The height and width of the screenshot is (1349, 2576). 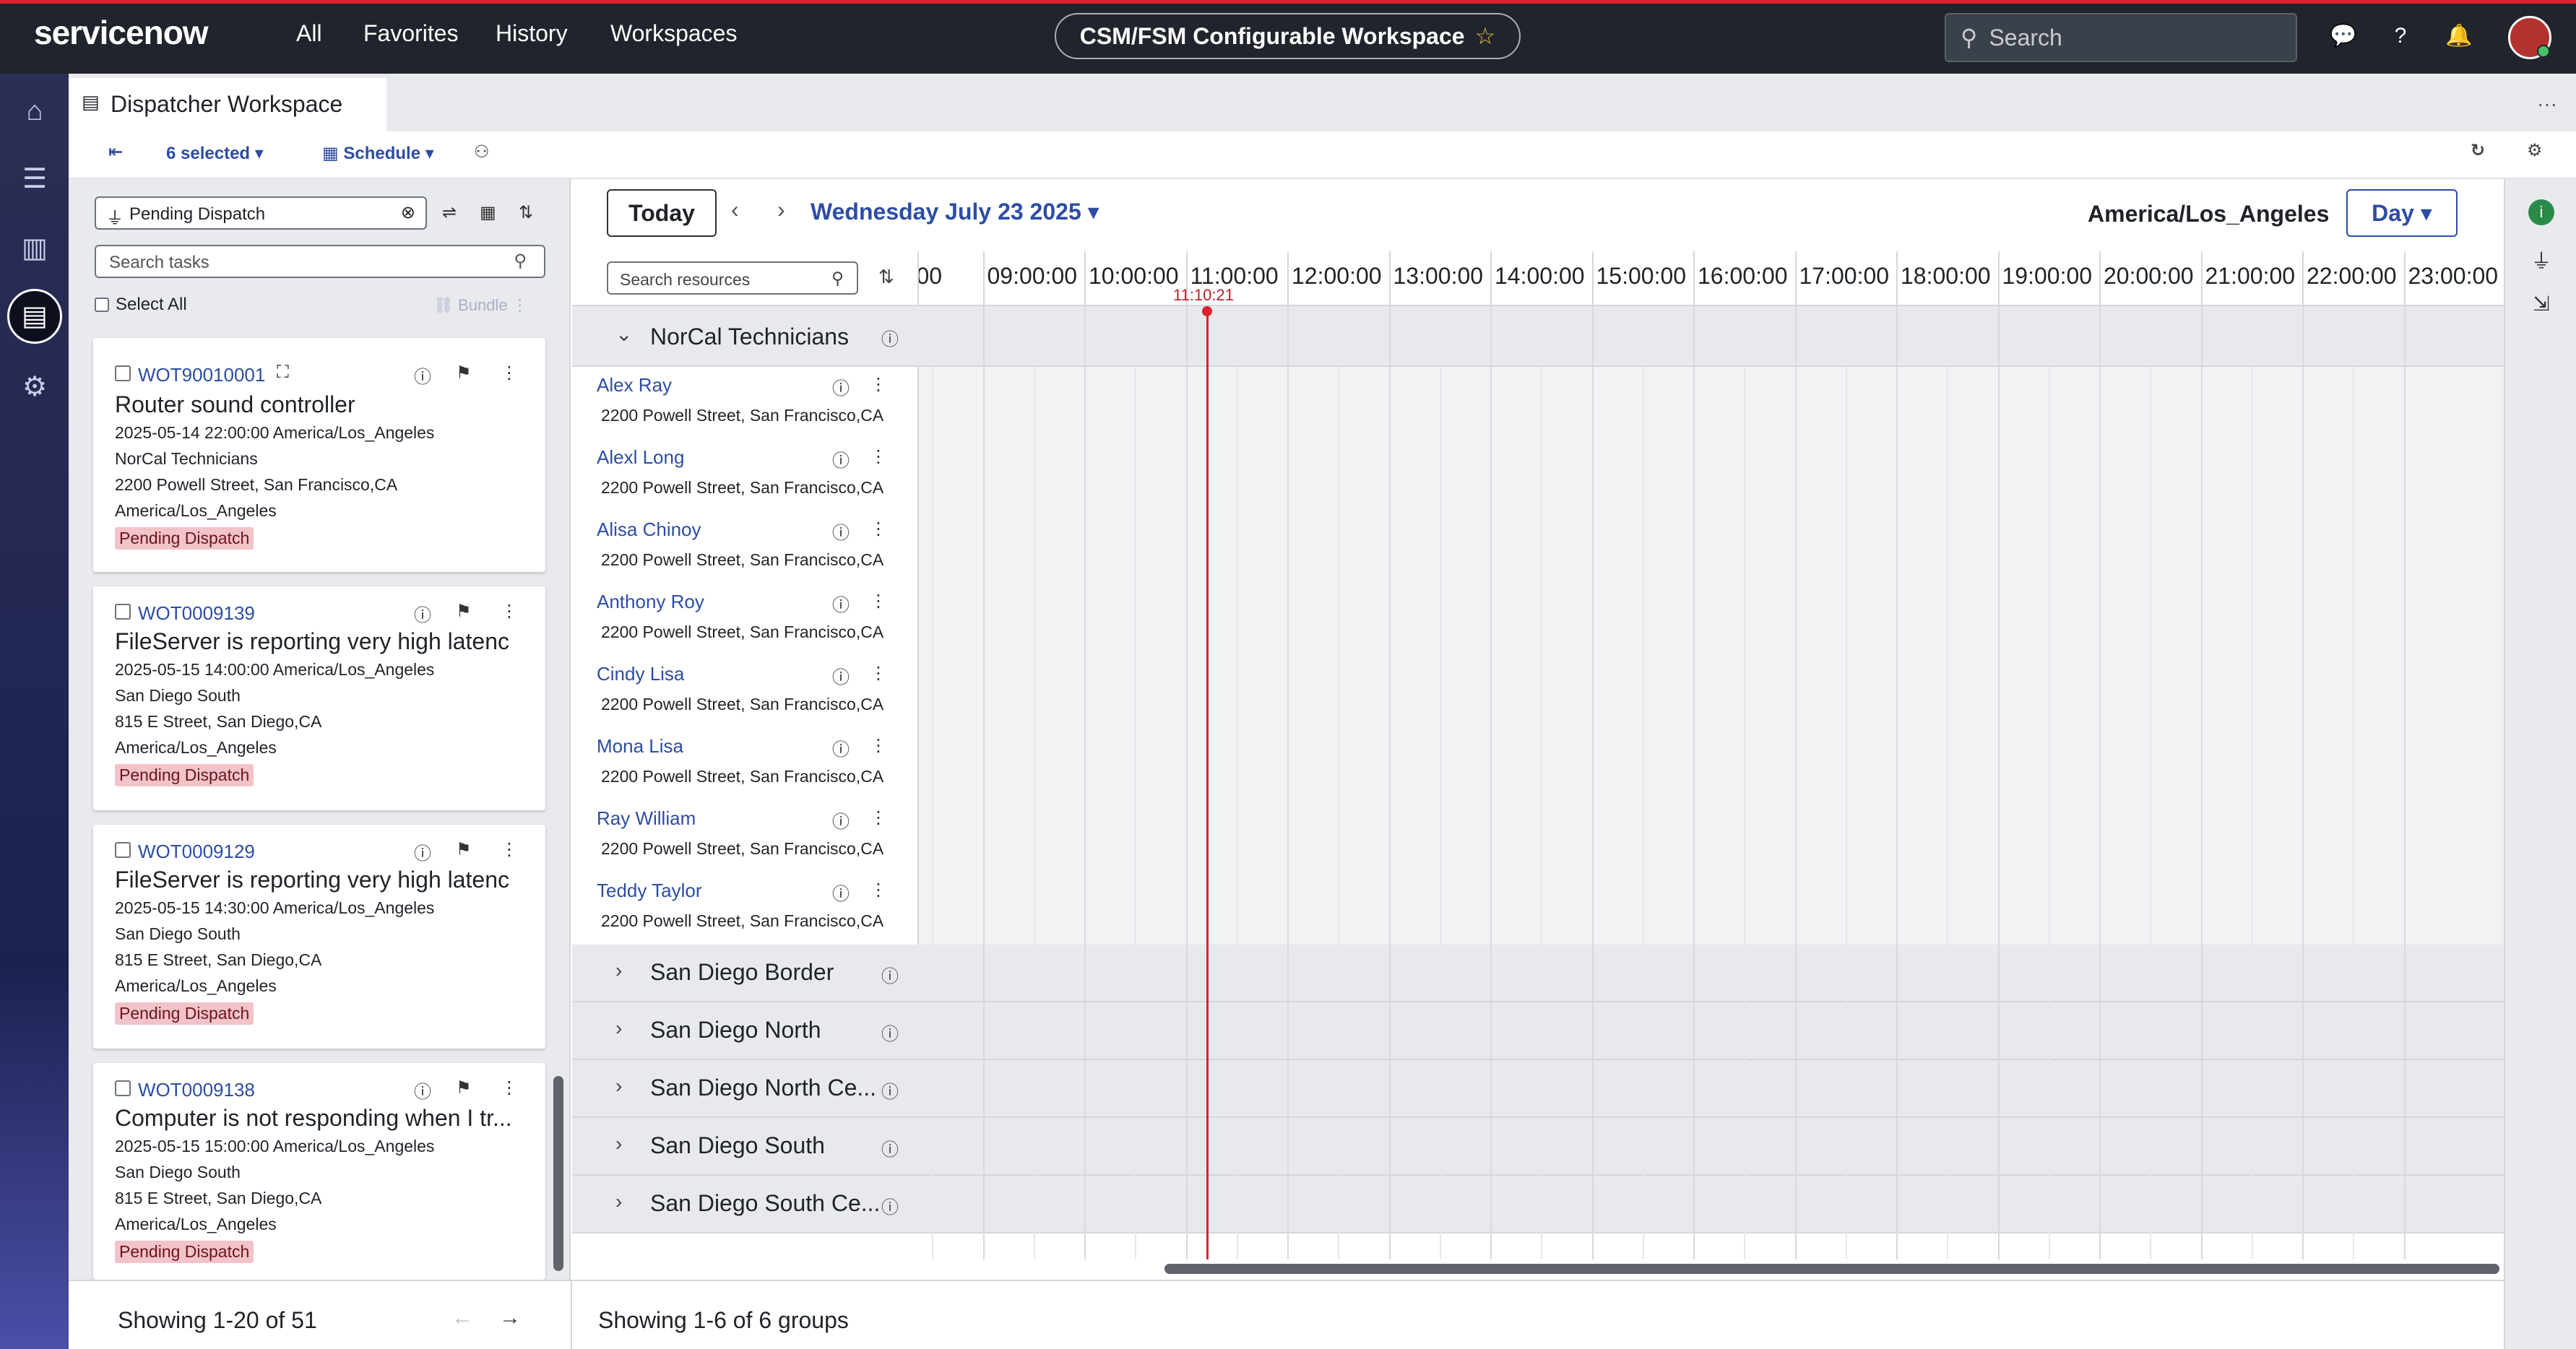 What do you see at coordinates (1538, 1089) in the screenshot?
I see `resource-group-row: › San Diego North Ce... ⓘ` at bounding box center [1538, 1089].